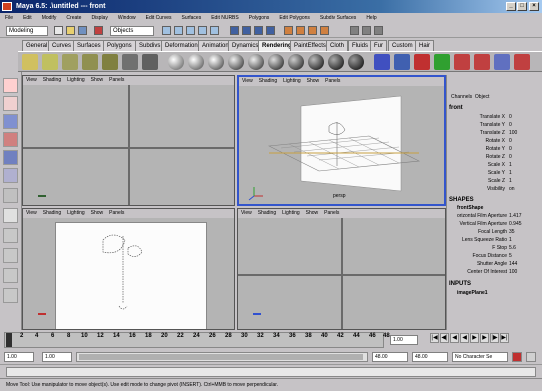  I want to click on hypershade-icon, so click(402, 62).